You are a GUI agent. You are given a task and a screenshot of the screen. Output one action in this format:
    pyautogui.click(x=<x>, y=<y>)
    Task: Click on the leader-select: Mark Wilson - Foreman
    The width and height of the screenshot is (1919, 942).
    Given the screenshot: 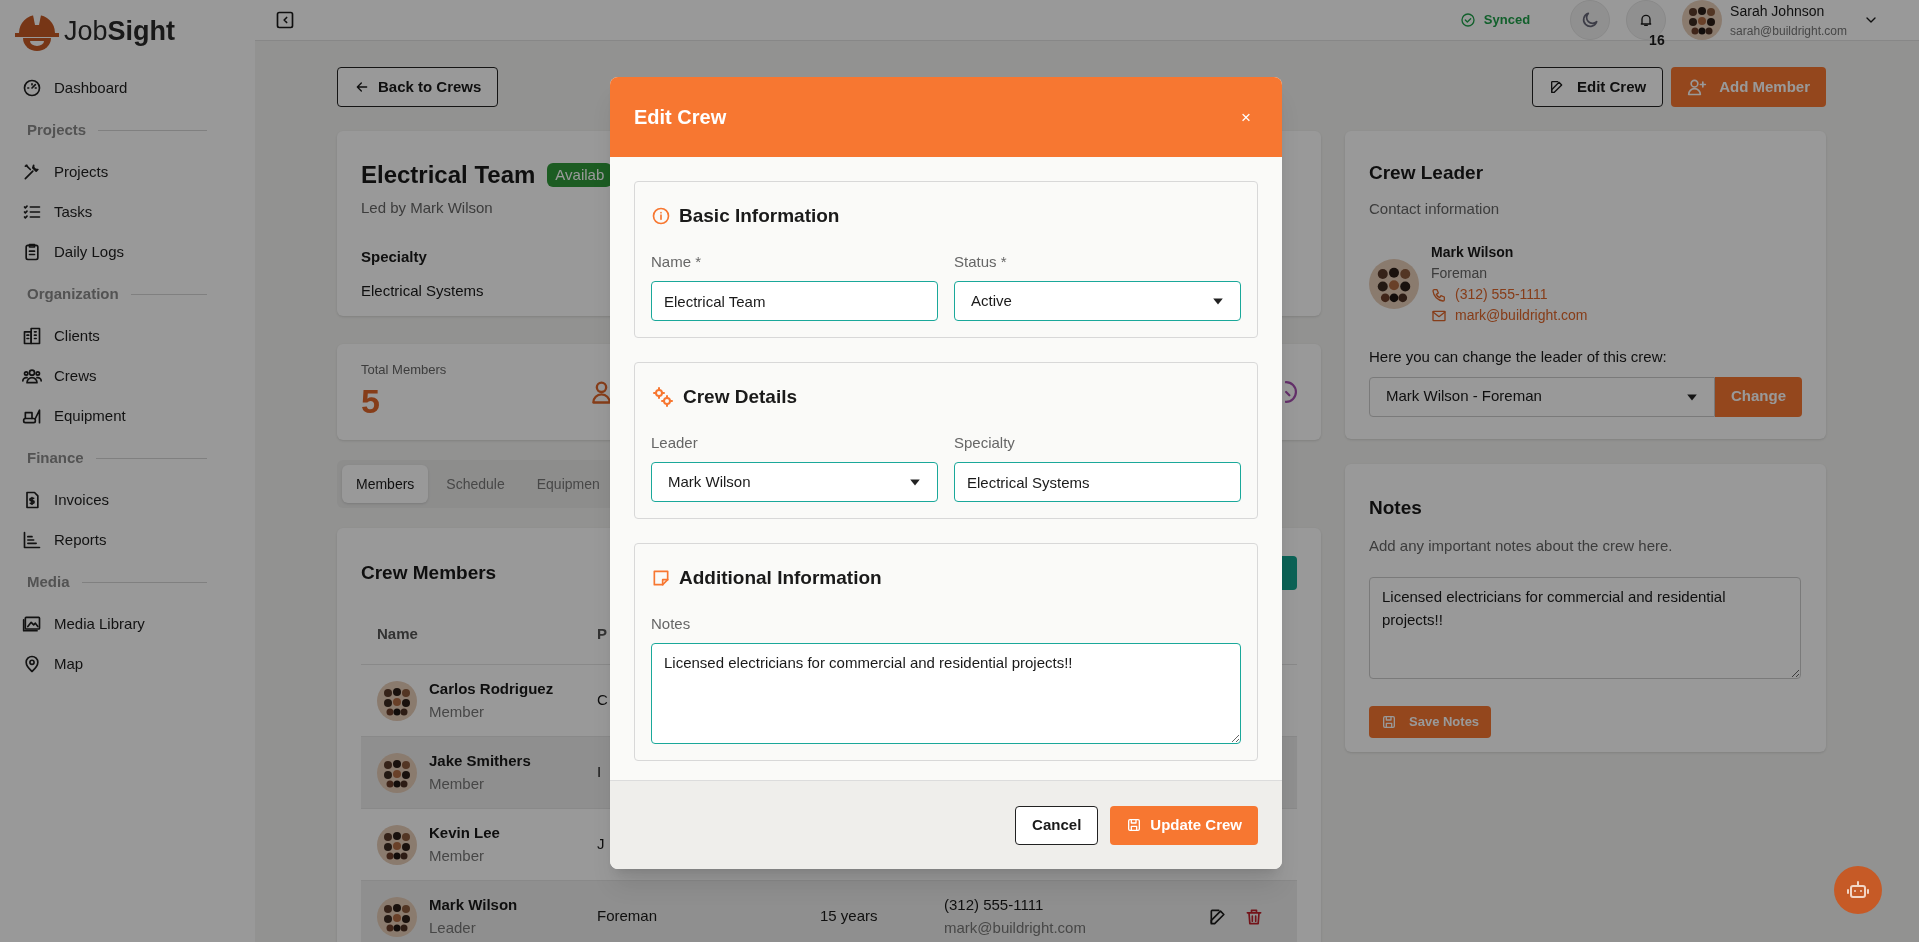 What is the action you would take?
    pyautogui.click(x=1542, y=396)
    